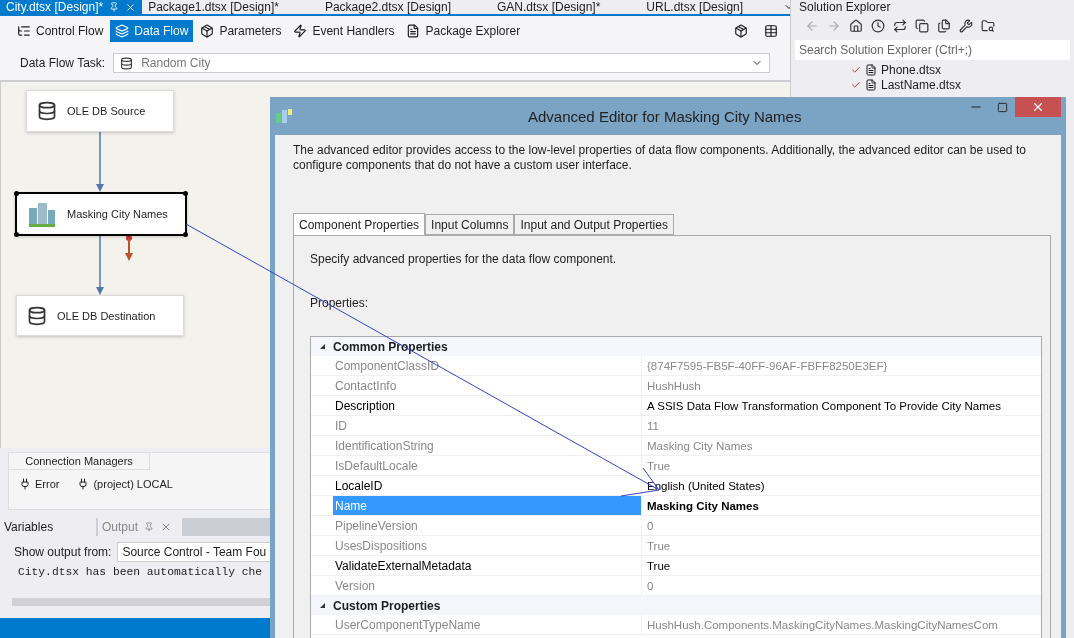 Image resolution: width=1074 pixels, height=638 pixels. I want to click on property-name: Description, so click(487, 405).